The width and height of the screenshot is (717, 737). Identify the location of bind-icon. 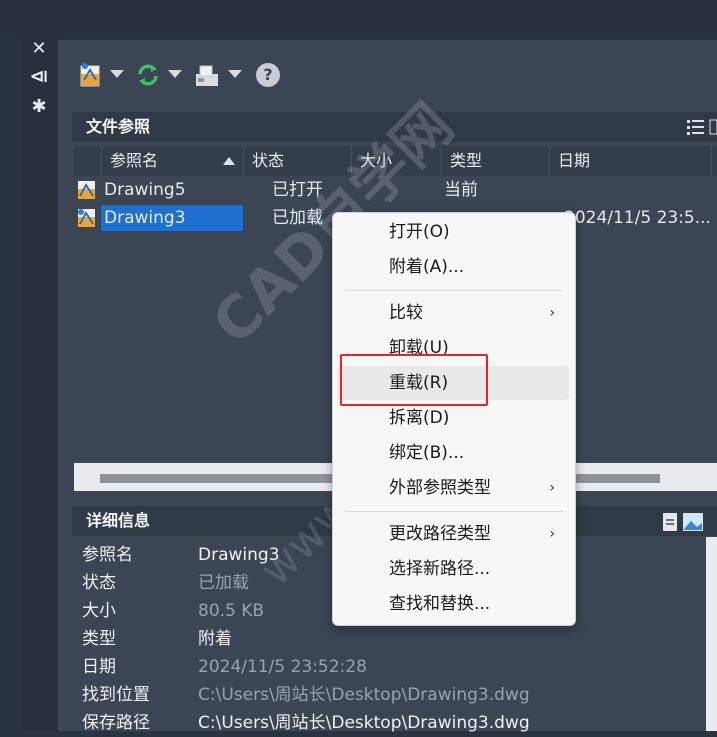
(208, 75).